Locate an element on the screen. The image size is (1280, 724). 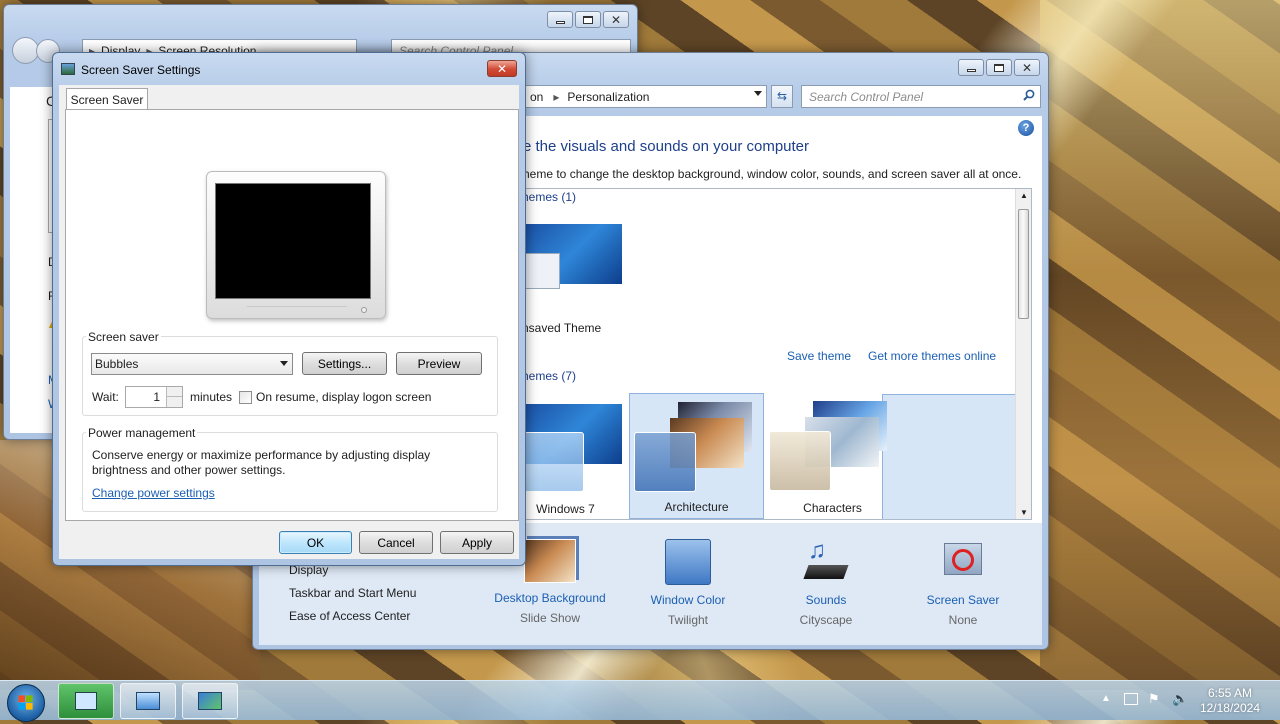
monitor-bezel is located at coordinates (297, 310).